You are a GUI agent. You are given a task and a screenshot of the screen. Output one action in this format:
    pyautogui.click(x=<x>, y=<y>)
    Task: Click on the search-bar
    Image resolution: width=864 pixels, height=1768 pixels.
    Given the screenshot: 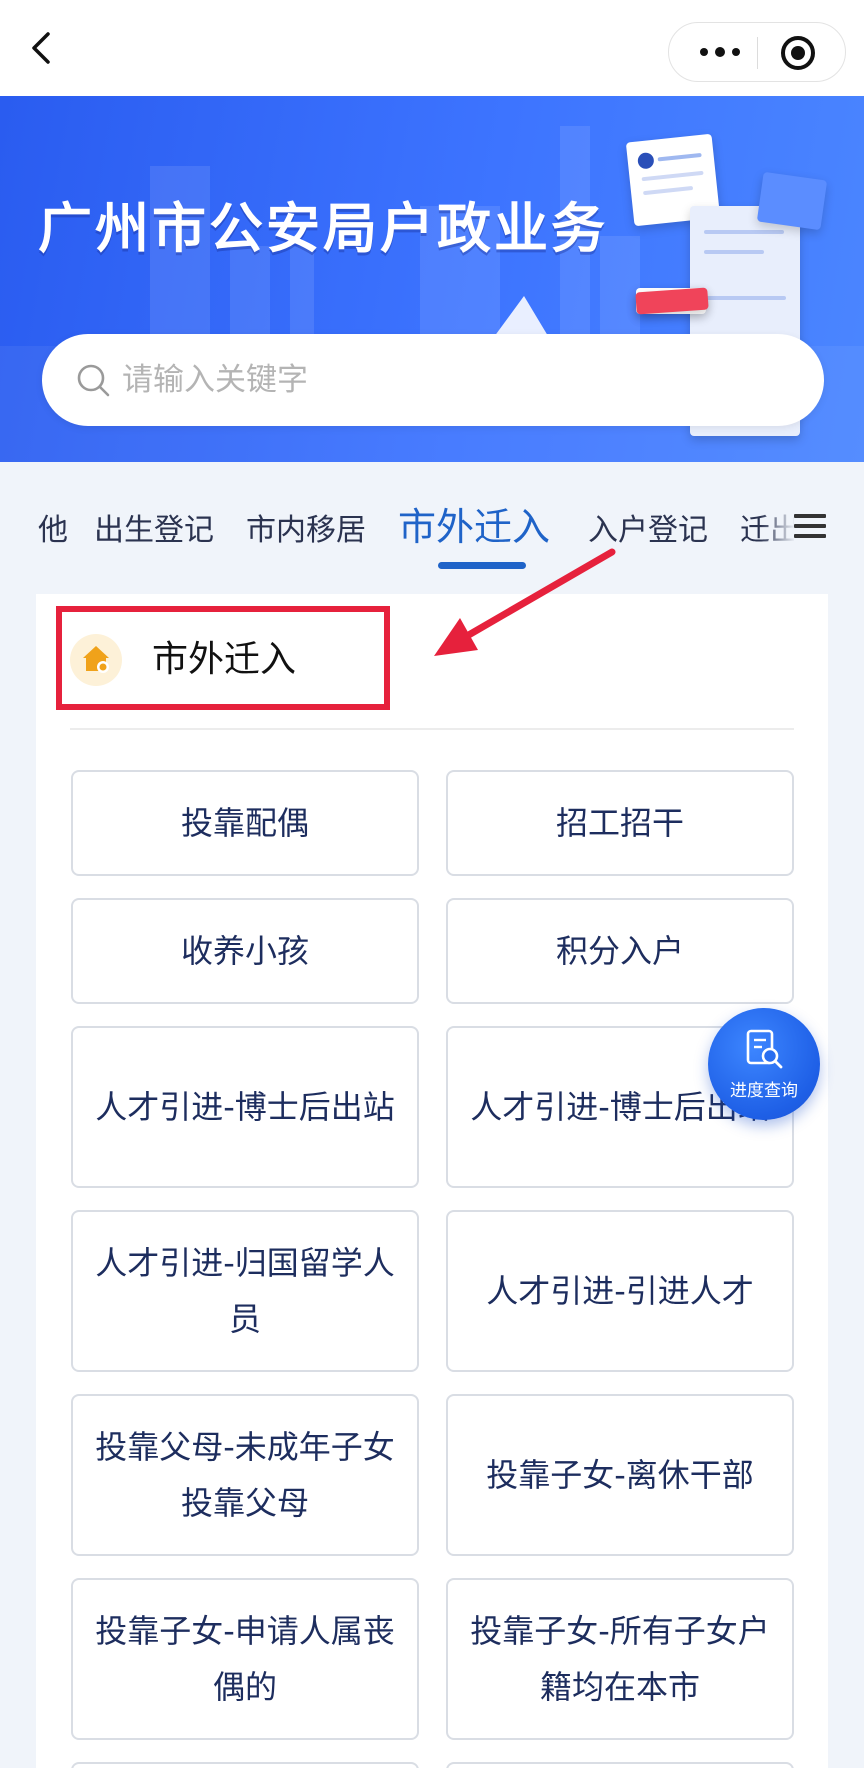 What is the action you would take?
    pyautogui.click(x=433, y=380)
    